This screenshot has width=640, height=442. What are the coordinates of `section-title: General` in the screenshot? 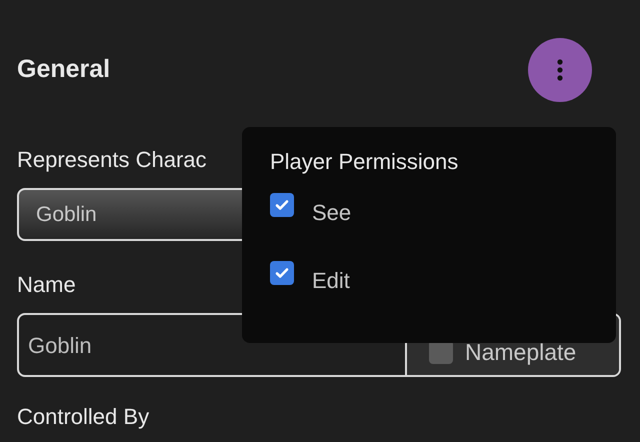 It's located at (63, 70).